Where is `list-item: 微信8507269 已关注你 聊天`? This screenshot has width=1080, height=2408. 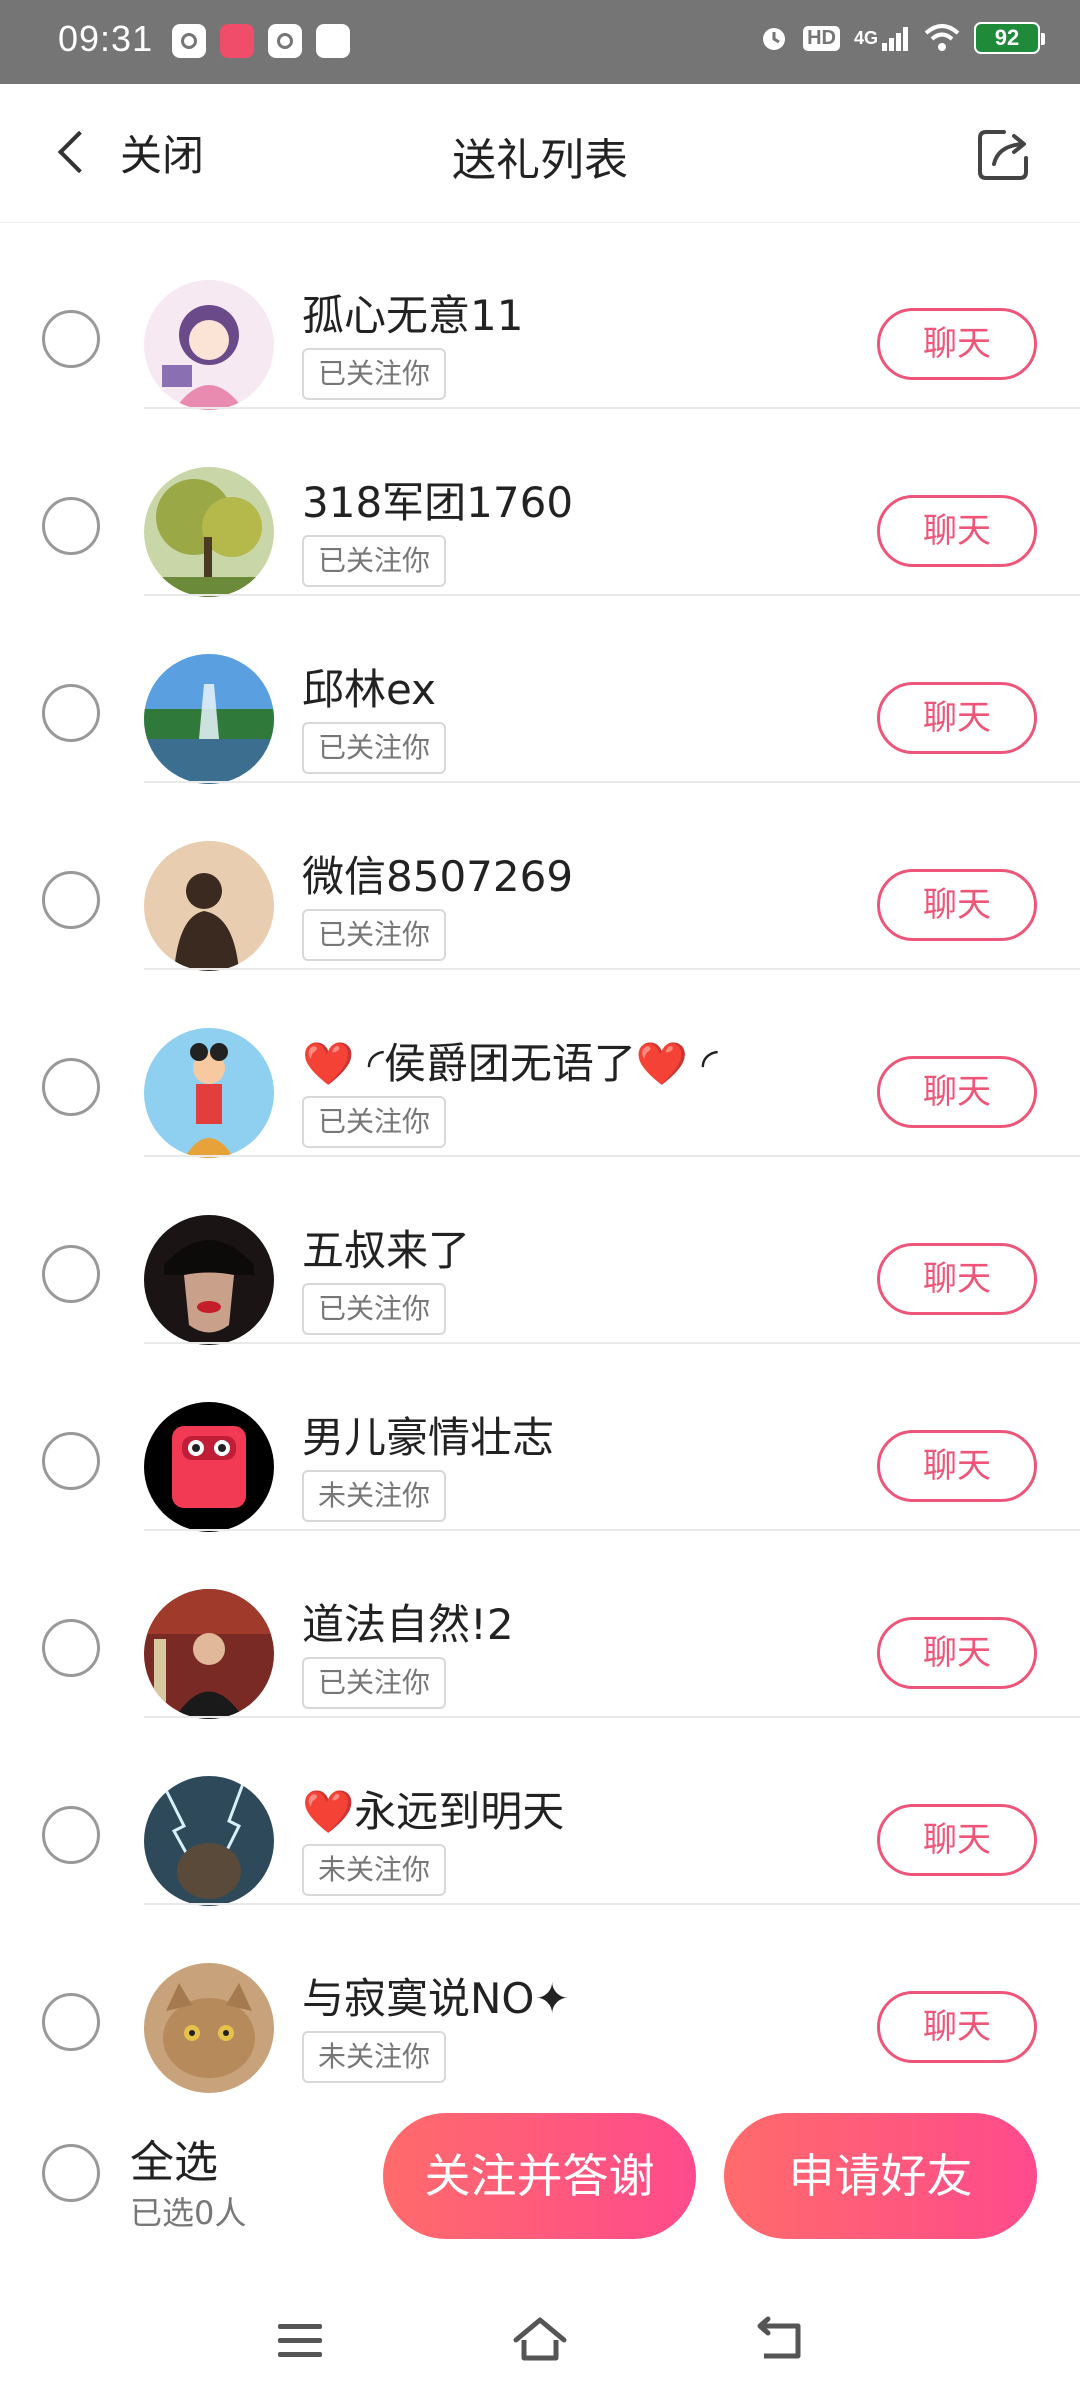
list-item: 微信8507269 已关注你 聊天 is located at coordinates (540, 877).